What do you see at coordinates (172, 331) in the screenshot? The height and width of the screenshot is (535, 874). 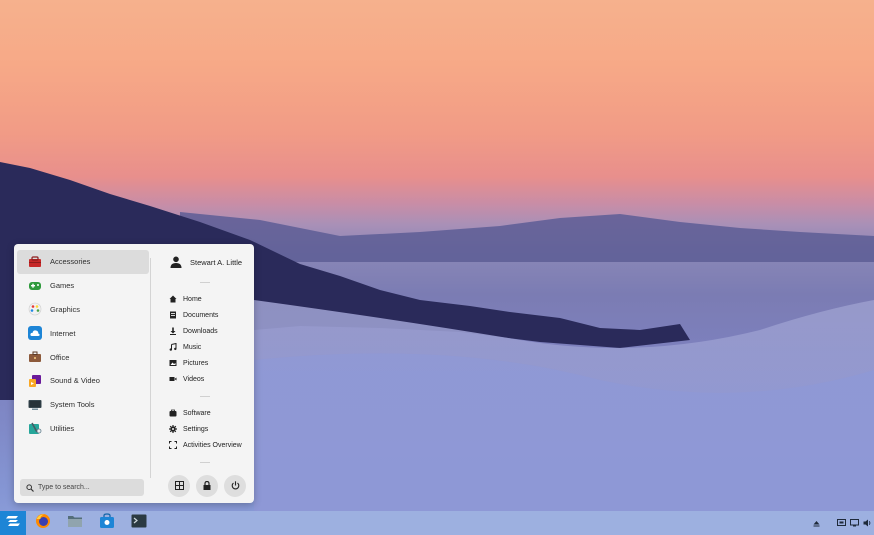 I see `download-icon` at bounding box center [172, 331].